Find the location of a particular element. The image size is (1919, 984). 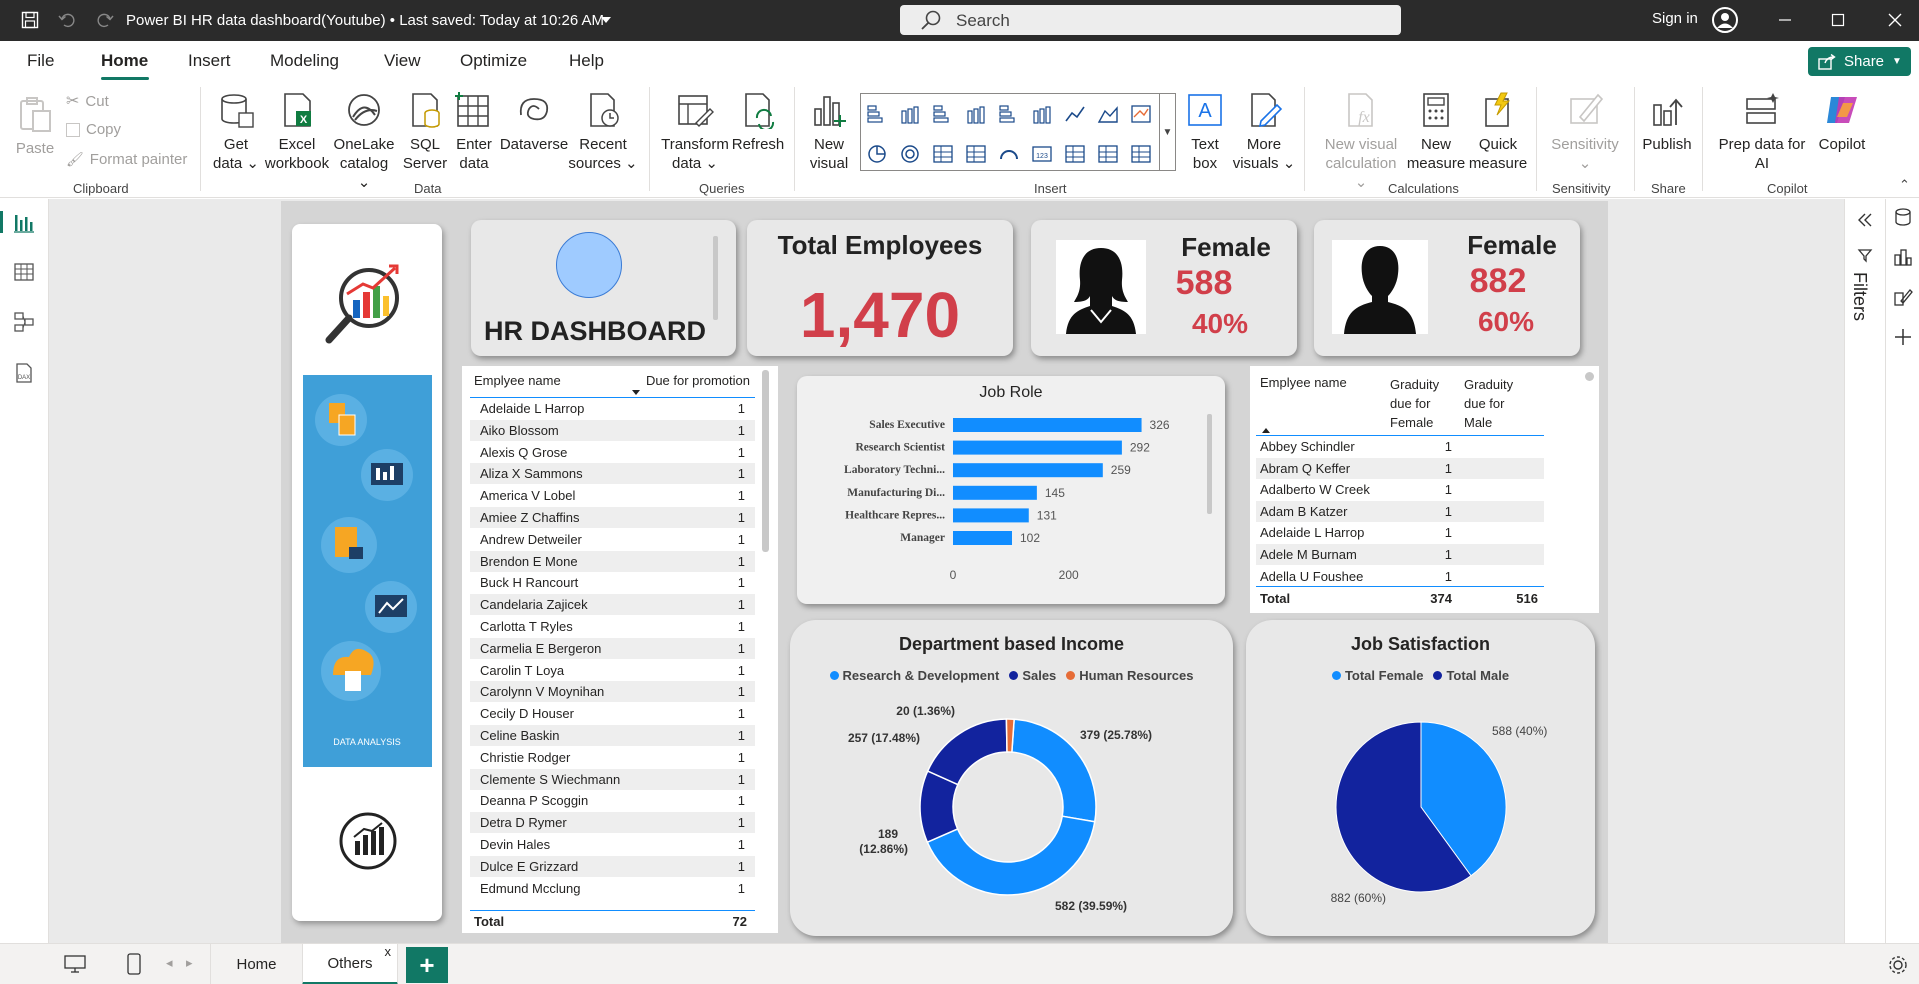

100-column-icon is located at coordinates (1042, 114).